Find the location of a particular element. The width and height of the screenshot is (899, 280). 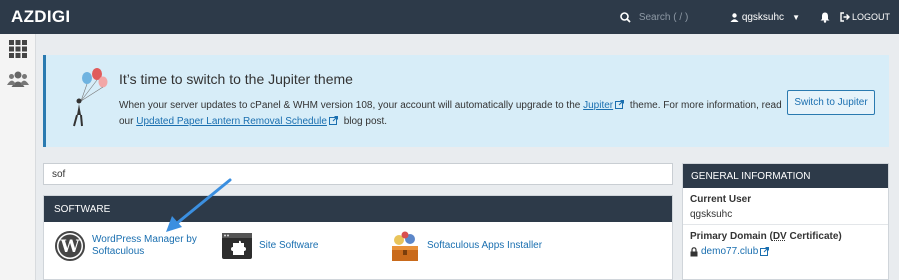

balloons-illustration-icon is located at coordinates (90, 97).